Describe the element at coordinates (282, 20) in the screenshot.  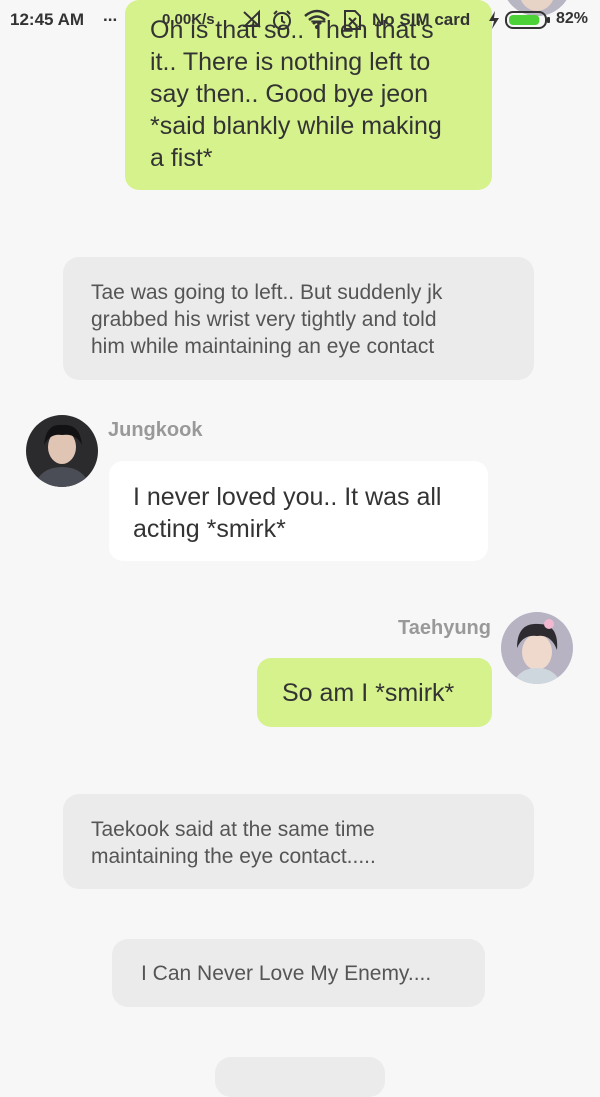
I see `alarm-icon` at that location.